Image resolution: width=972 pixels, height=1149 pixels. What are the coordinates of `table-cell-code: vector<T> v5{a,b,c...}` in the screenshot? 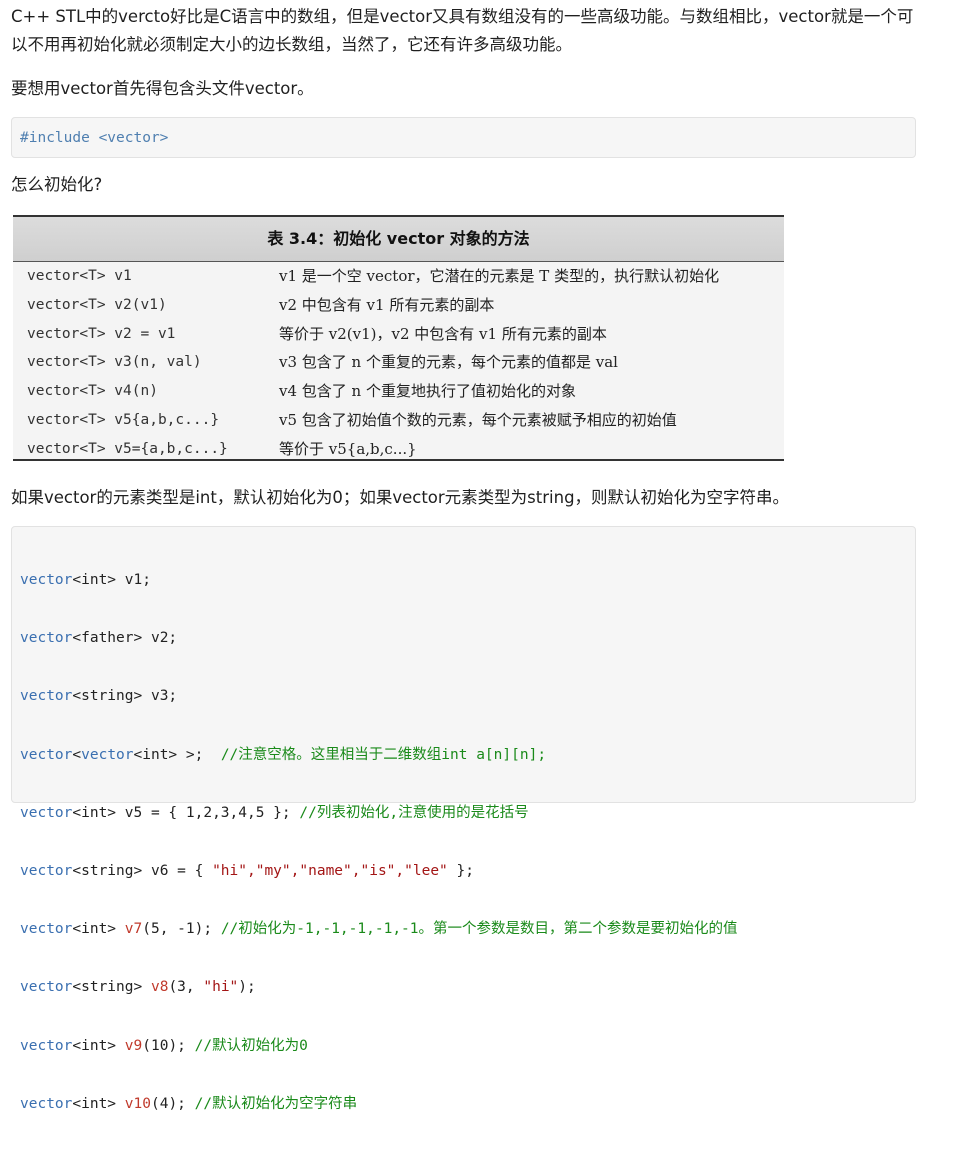 It's located at (123, 419).